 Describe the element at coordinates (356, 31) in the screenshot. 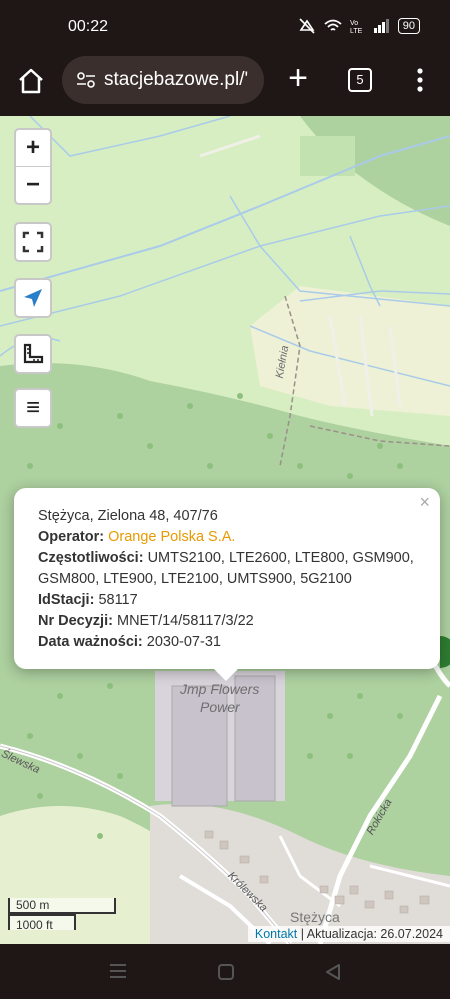

I see `svg-text: LTE` at that location.